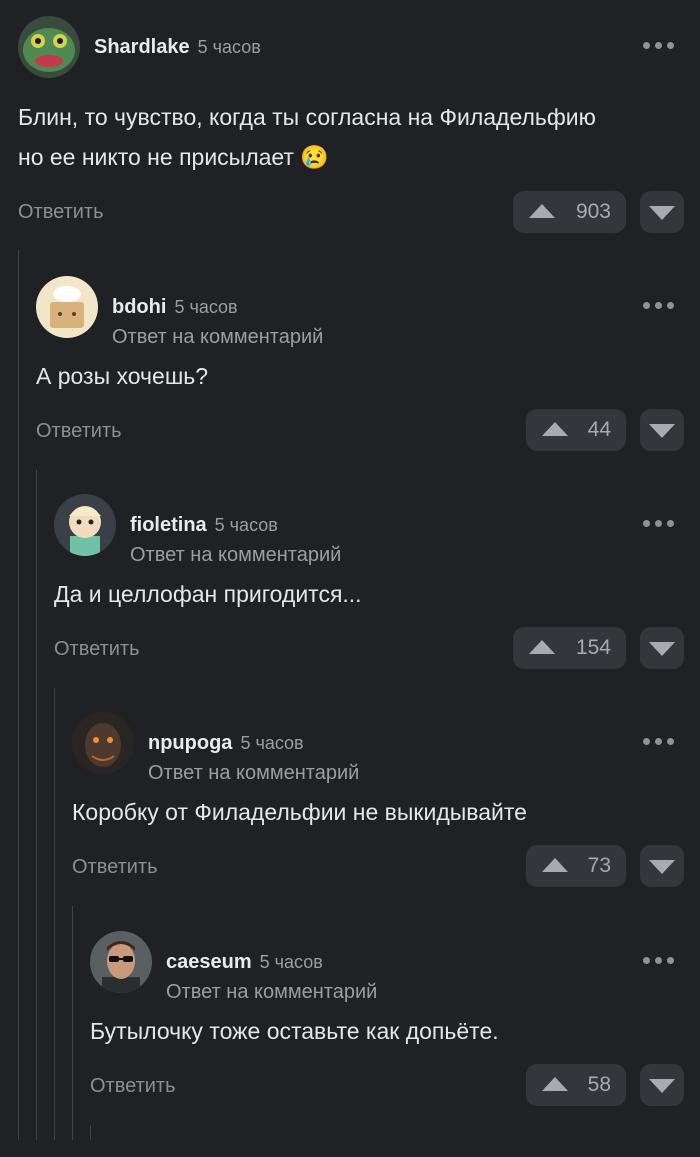 The height and width of the screenshot is (1157, 700). Describe the element at coordinates (139, 307) in the screenshot. I see `username-text: bdohi` at that location.